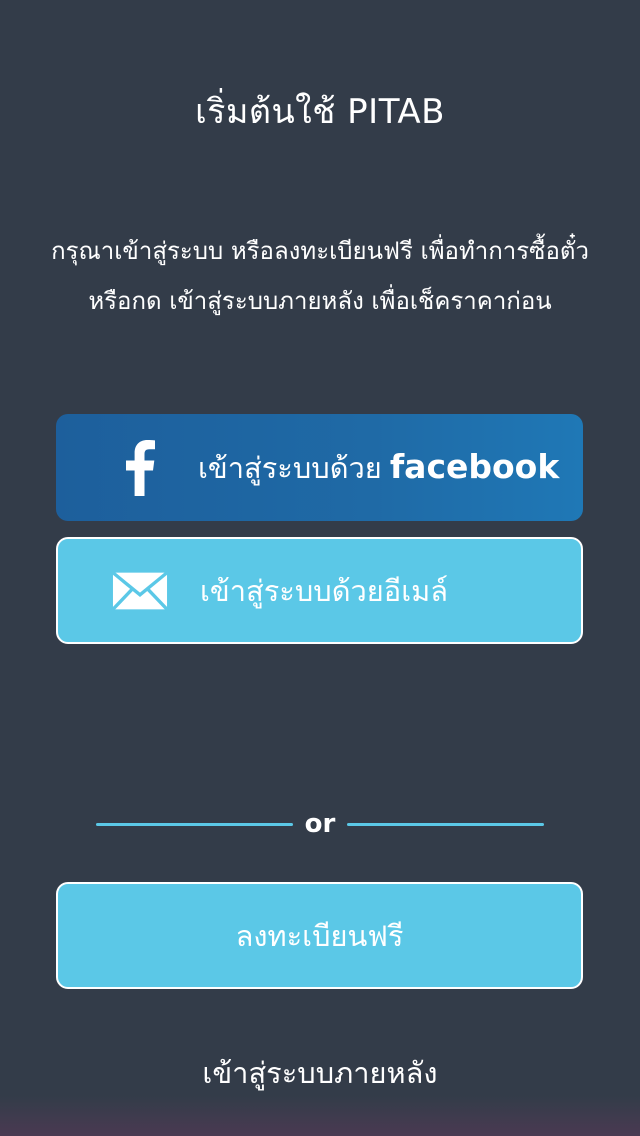 The image size is (640, 1136). I want to click on register-label: ลงทะเบียนฟรี, so click(319, 935).